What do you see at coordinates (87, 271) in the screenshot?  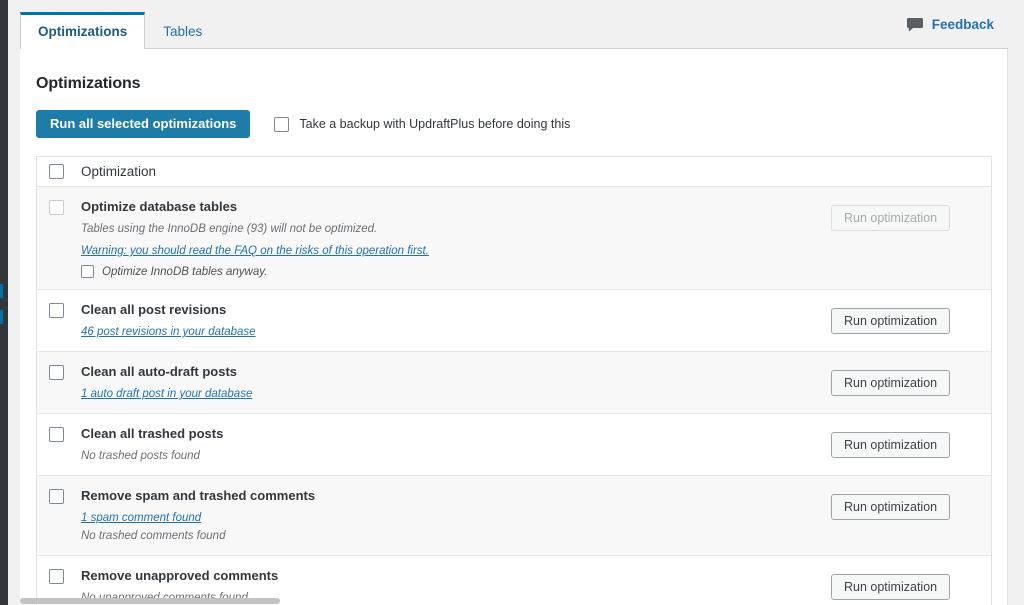 I see `sub-checkbox` at bounding box center [87, 271].